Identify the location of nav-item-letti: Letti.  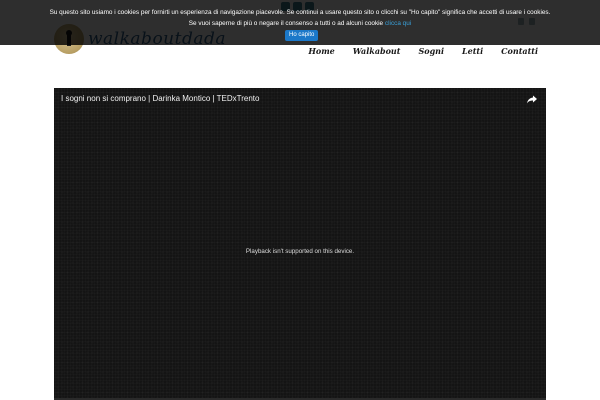
(472, 51).